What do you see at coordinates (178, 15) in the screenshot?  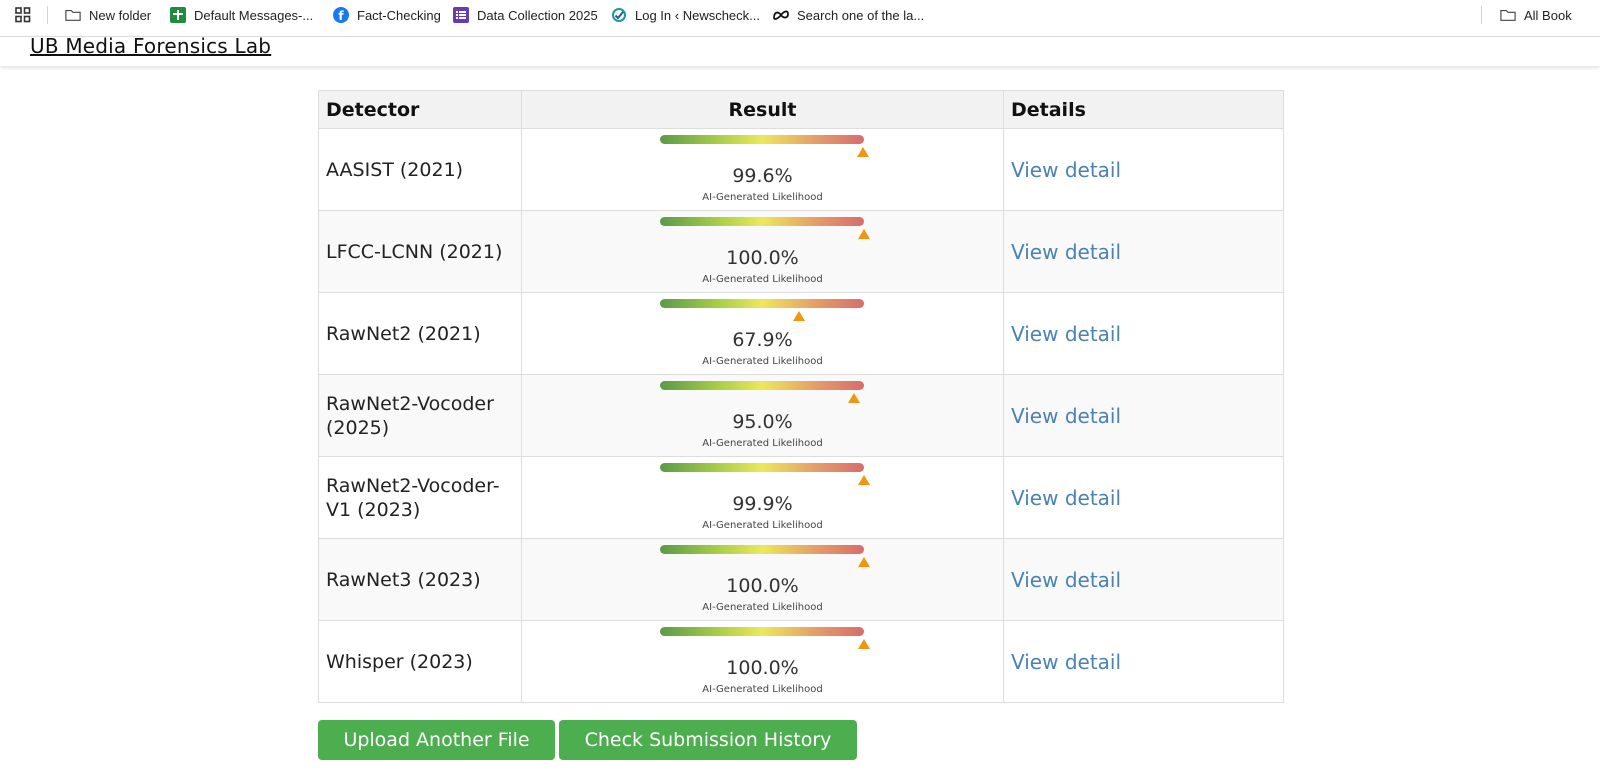 I see `sheets-icon` at bounding box center [178, 15].